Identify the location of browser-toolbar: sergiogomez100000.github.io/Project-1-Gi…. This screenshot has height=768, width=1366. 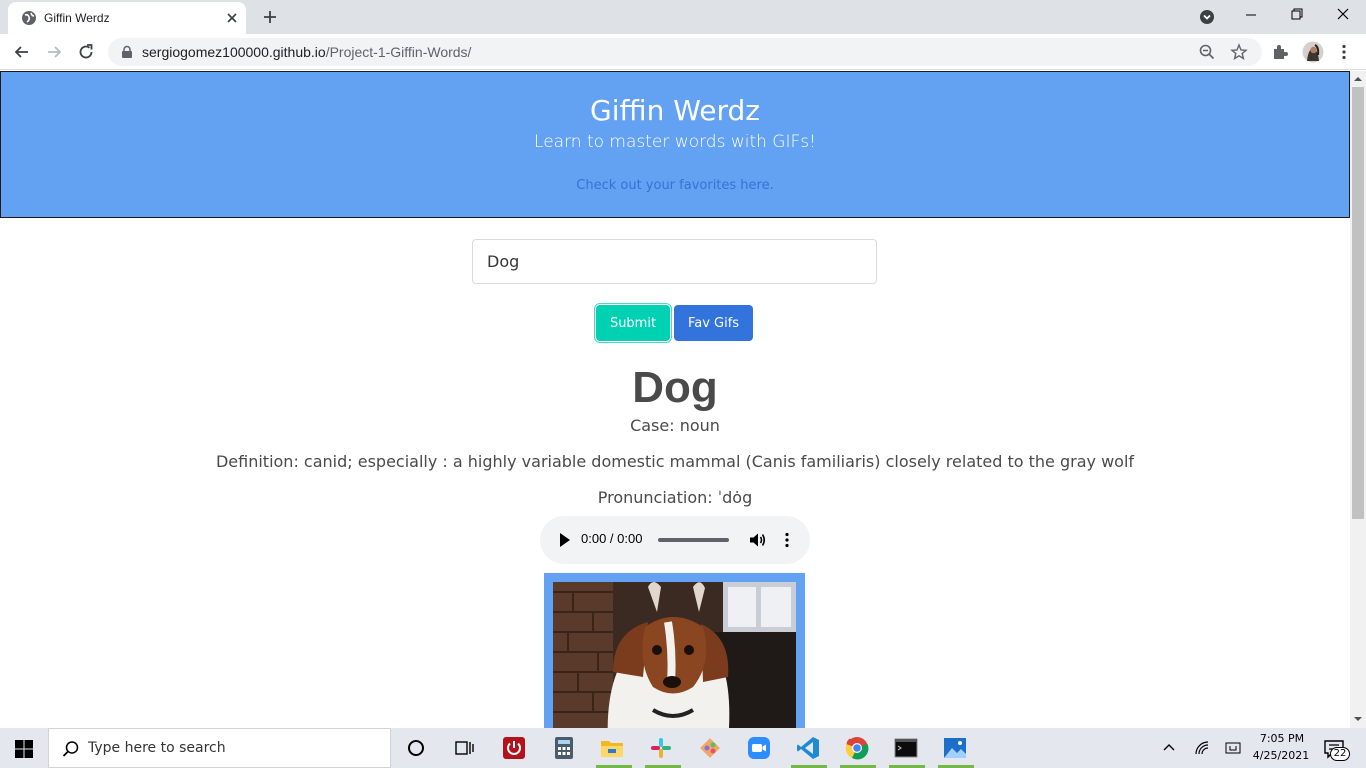
(683, 52).